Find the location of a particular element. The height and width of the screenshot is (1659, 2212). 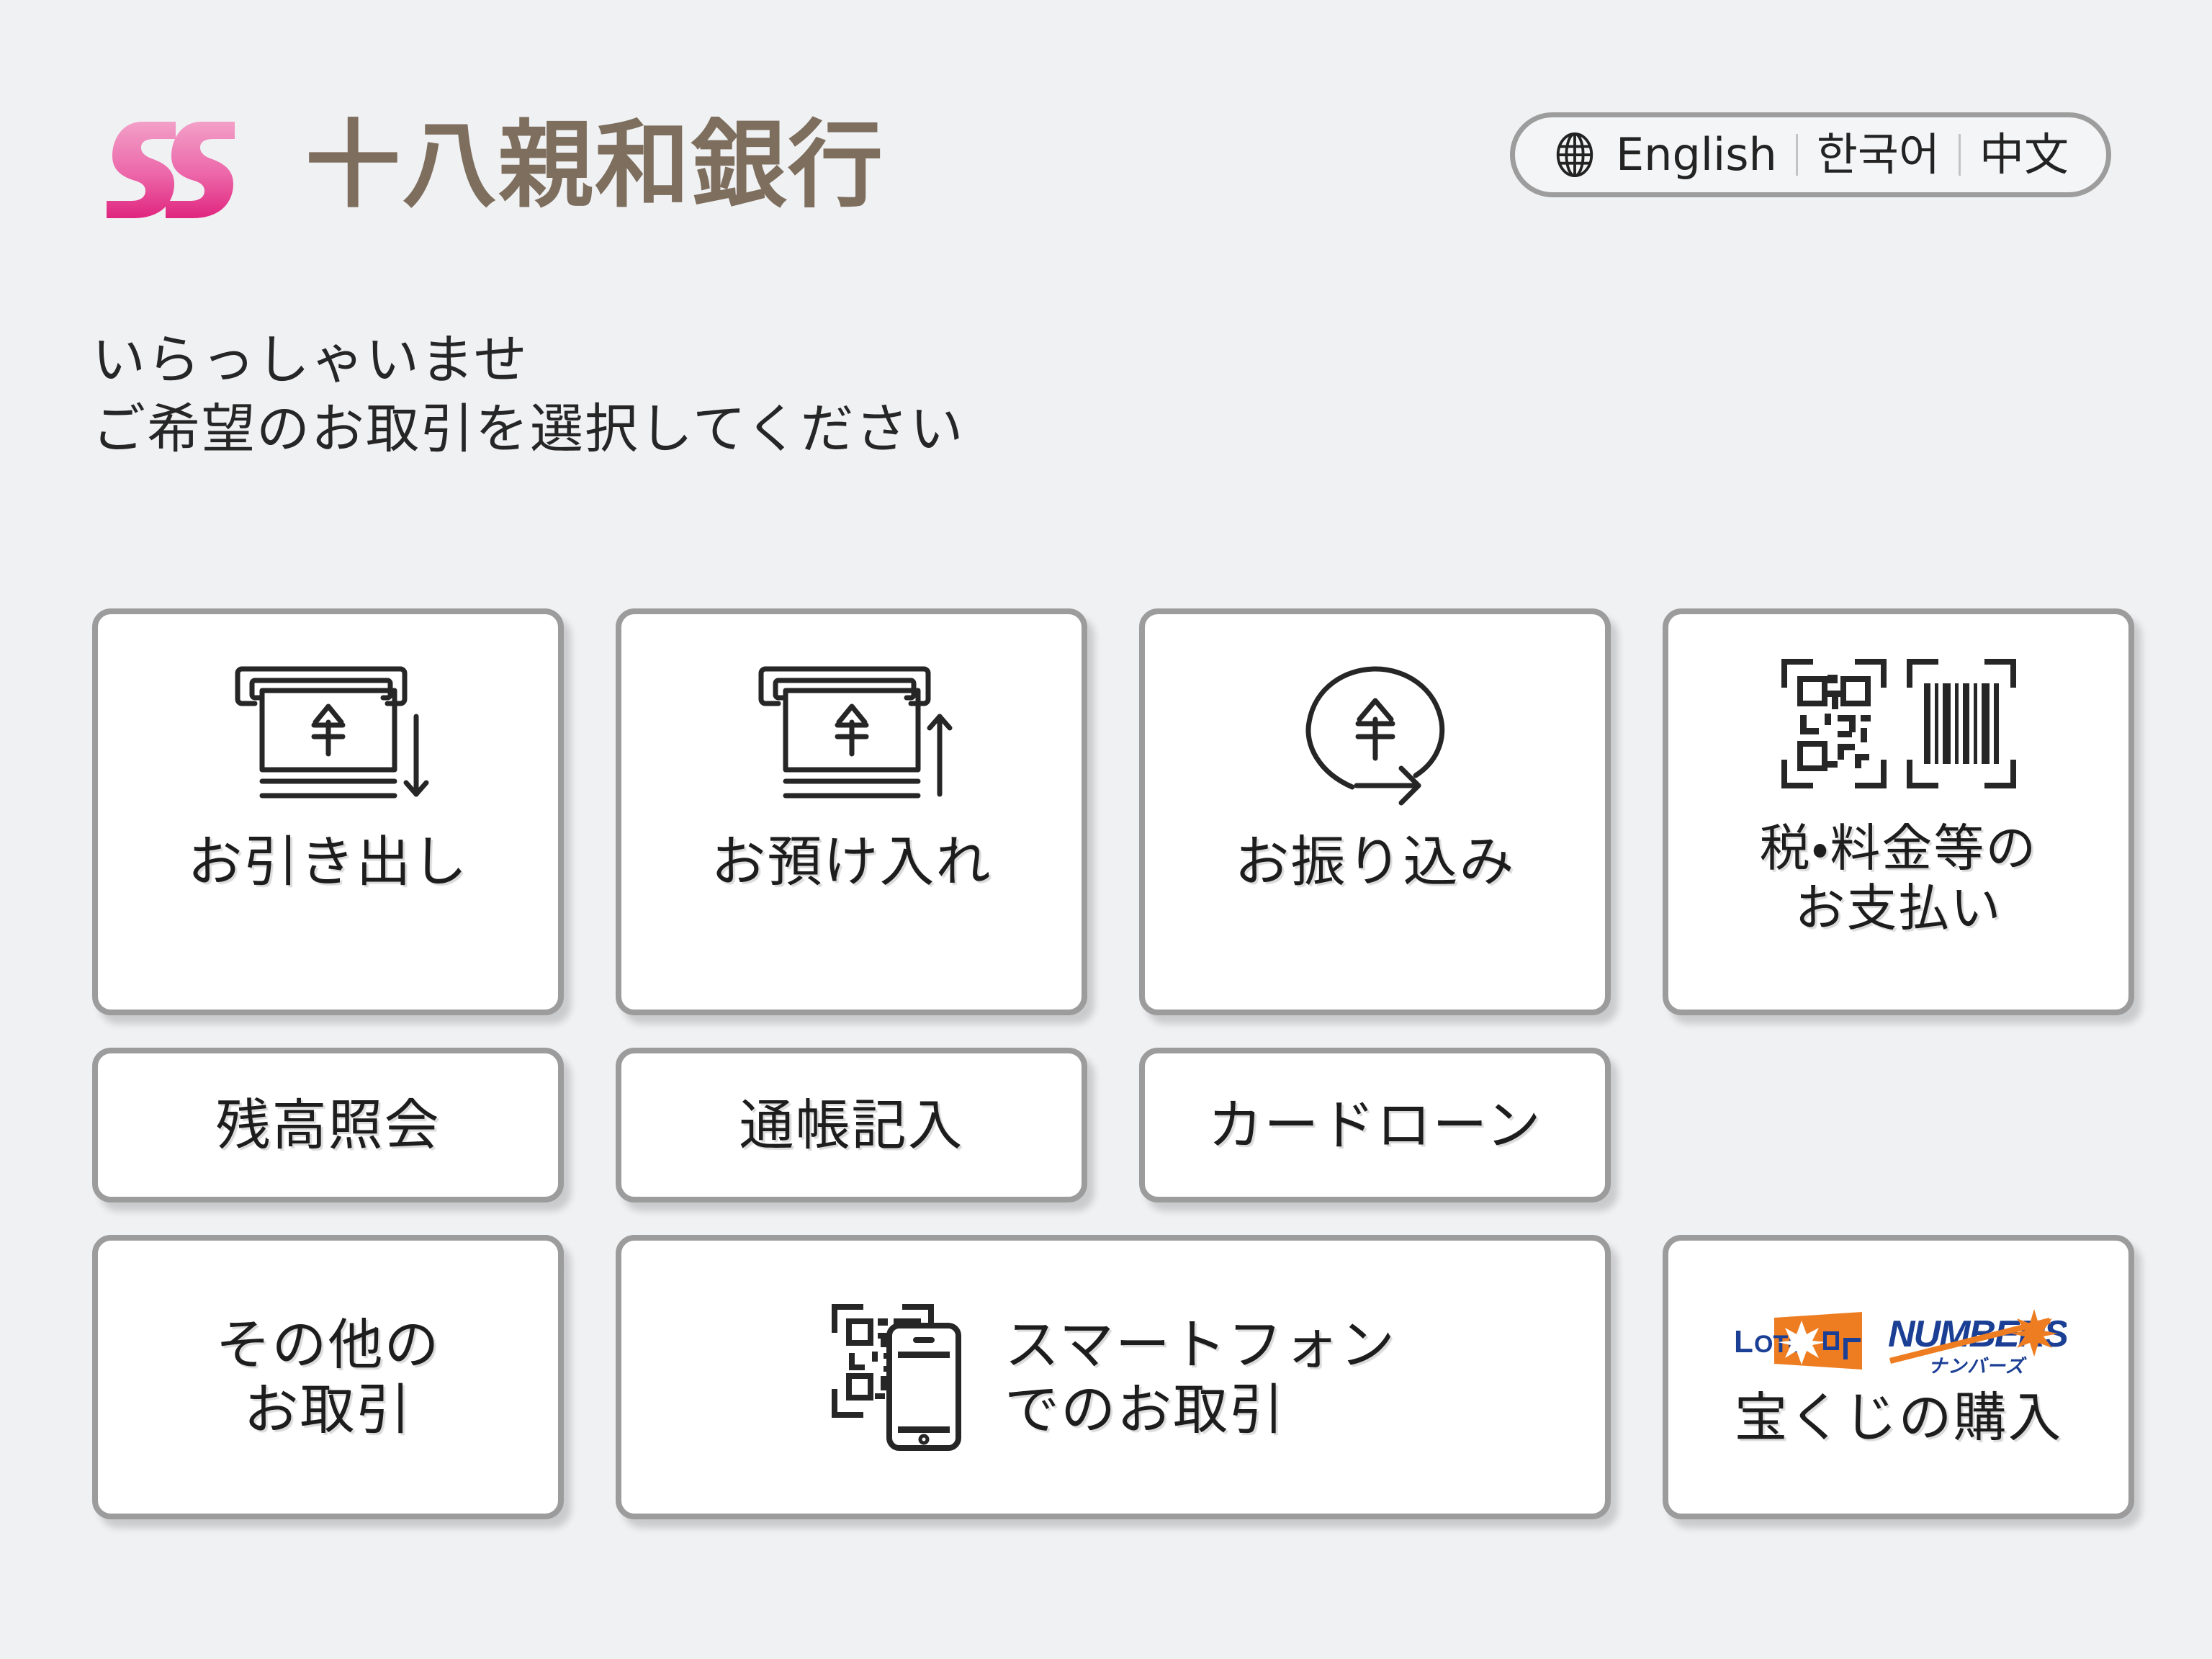

button-label: 残高照会 is located at coordinates (328, 1125).